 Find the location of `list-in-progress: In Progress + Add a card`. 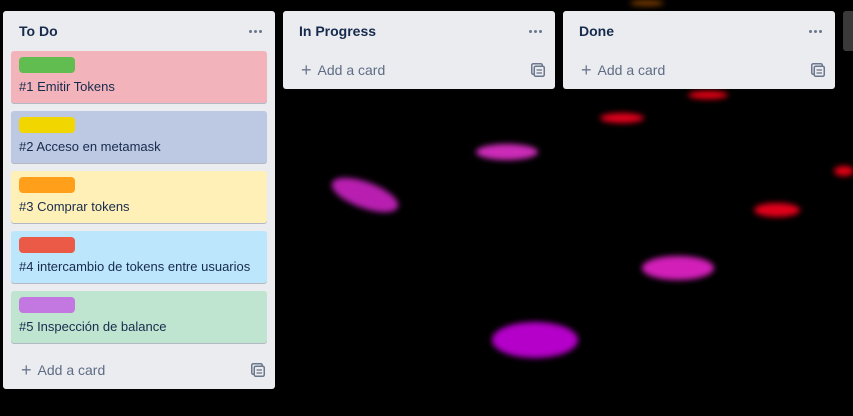

list-in-progress: In Progress + Add a card is located at coordinates (419, 50).